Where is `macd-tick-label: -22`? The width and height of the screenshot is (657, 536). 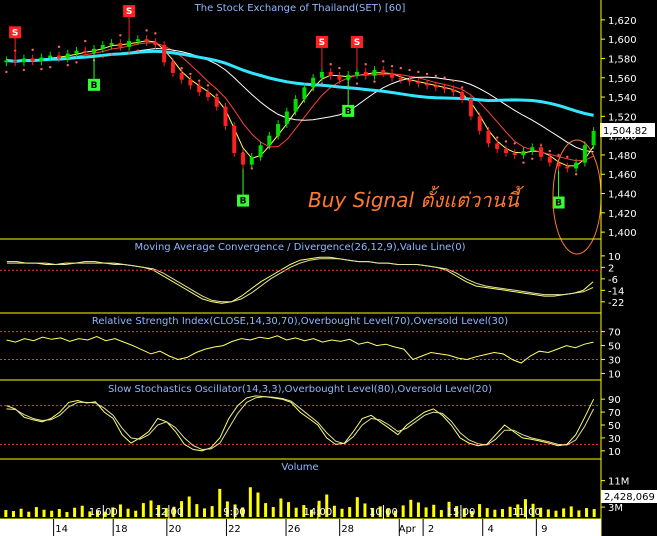 macd-tick-label: -22 is located at coordinates (616, 303).